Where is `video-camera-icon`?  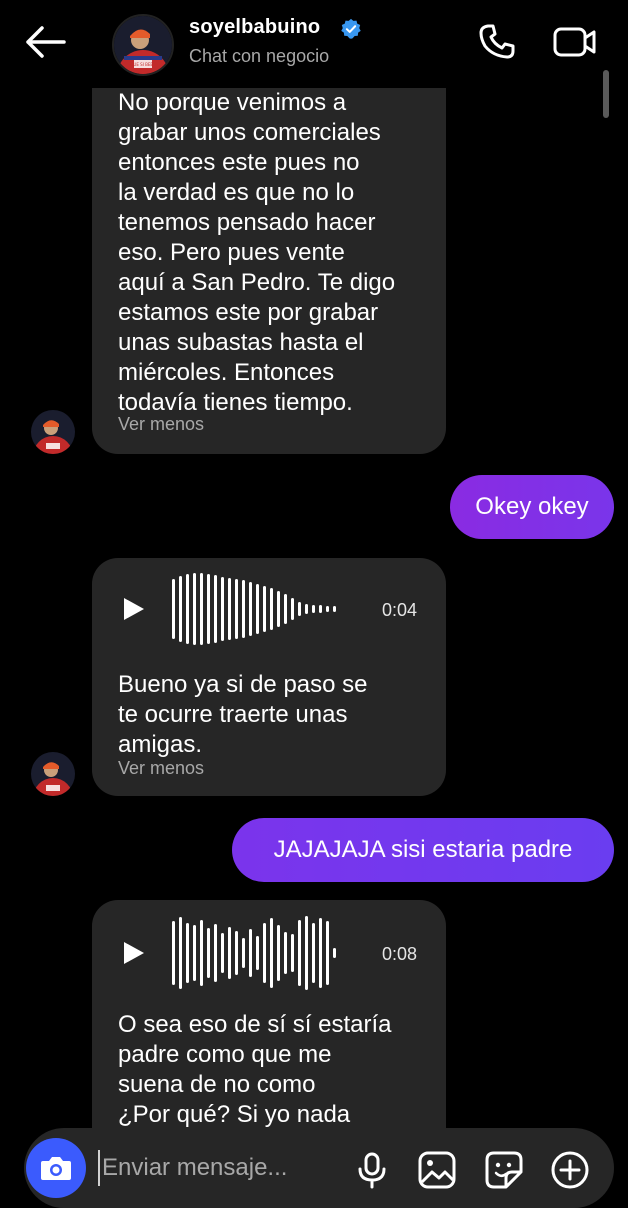
video-camera-icon is located at coordinates (574, 42).